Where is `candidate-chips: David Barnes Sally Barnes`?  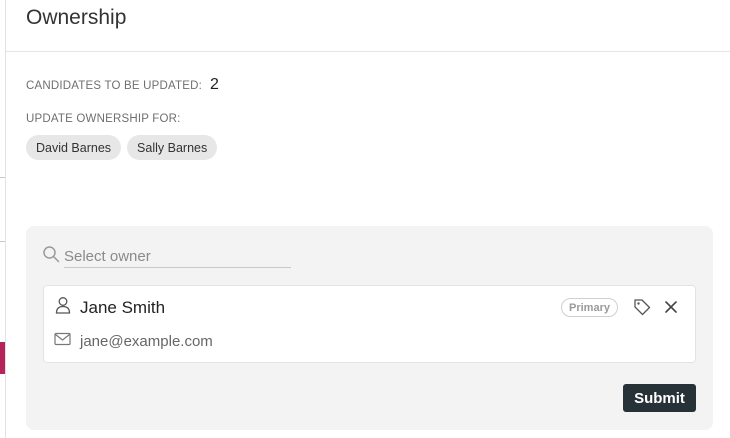 candidate-chips: David Barnes Sally Barnes is located at coordinates (122, 147).